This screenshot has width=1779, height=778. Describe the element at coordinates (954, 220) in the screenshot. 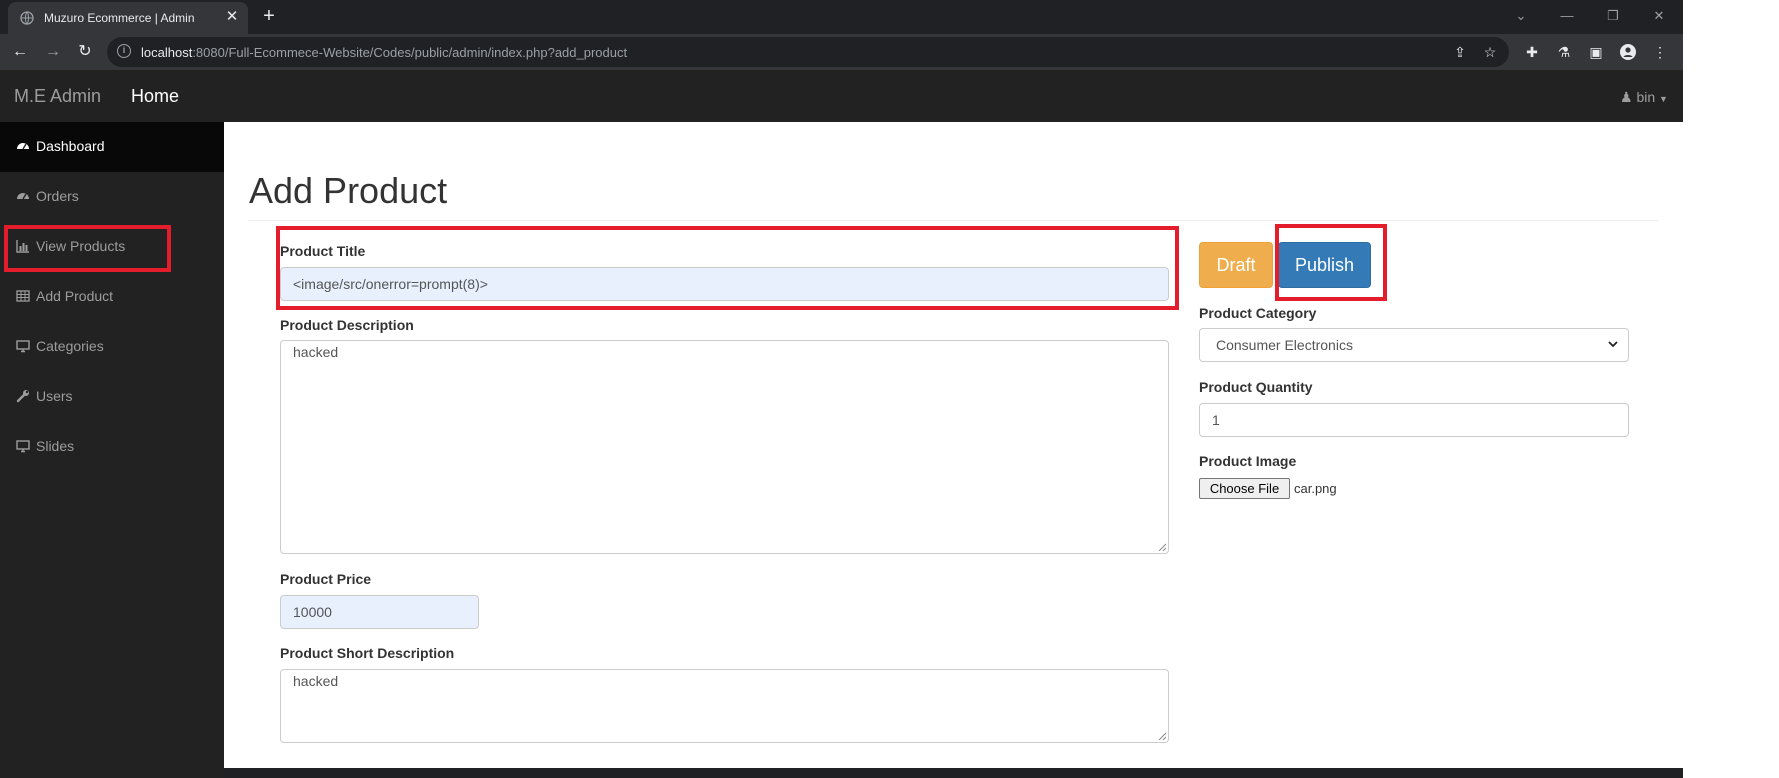

I see `title-divider` at that location.